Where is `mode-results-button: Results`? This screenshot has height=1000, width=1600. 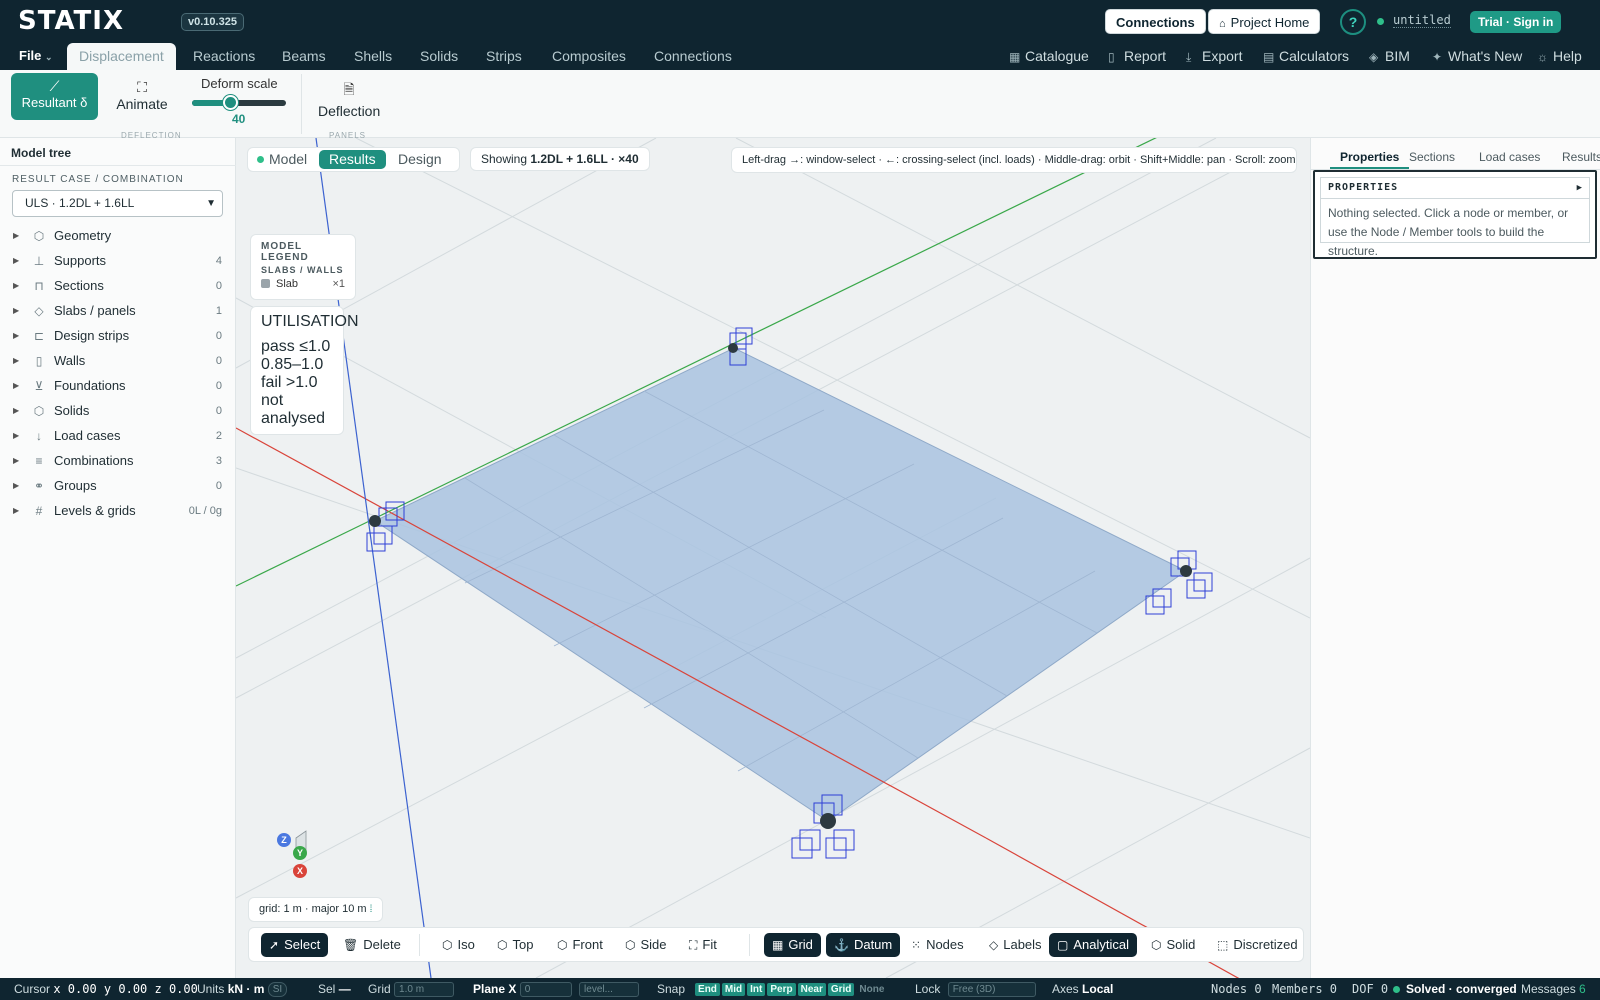 mode-results-button: Results is located at coordinates (352, 159).